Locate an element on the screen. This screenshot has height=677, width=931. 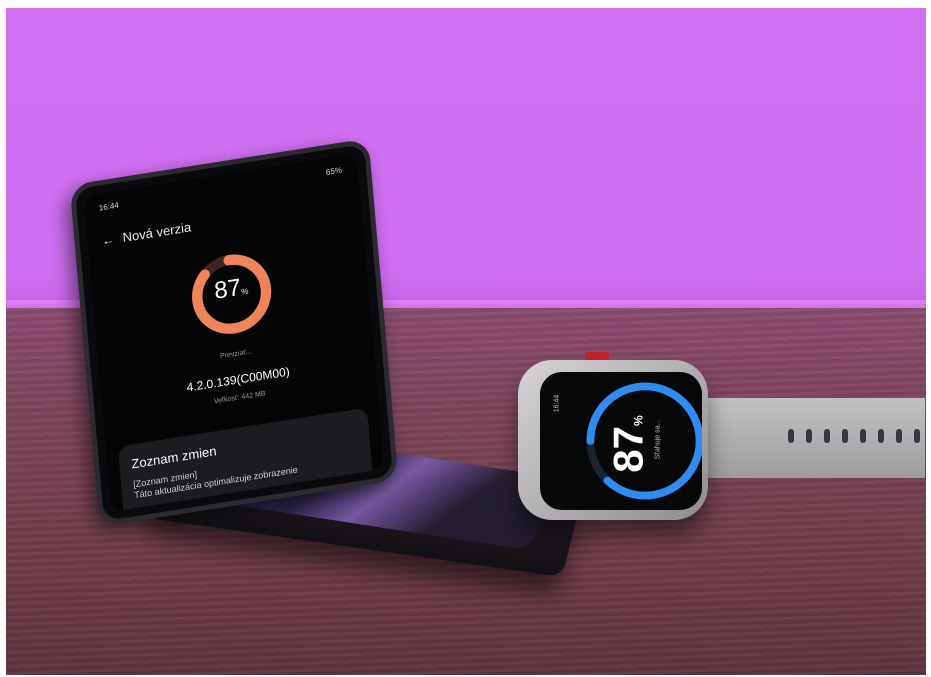
watch-time: 16:44 is located at coordinates (557, 403).